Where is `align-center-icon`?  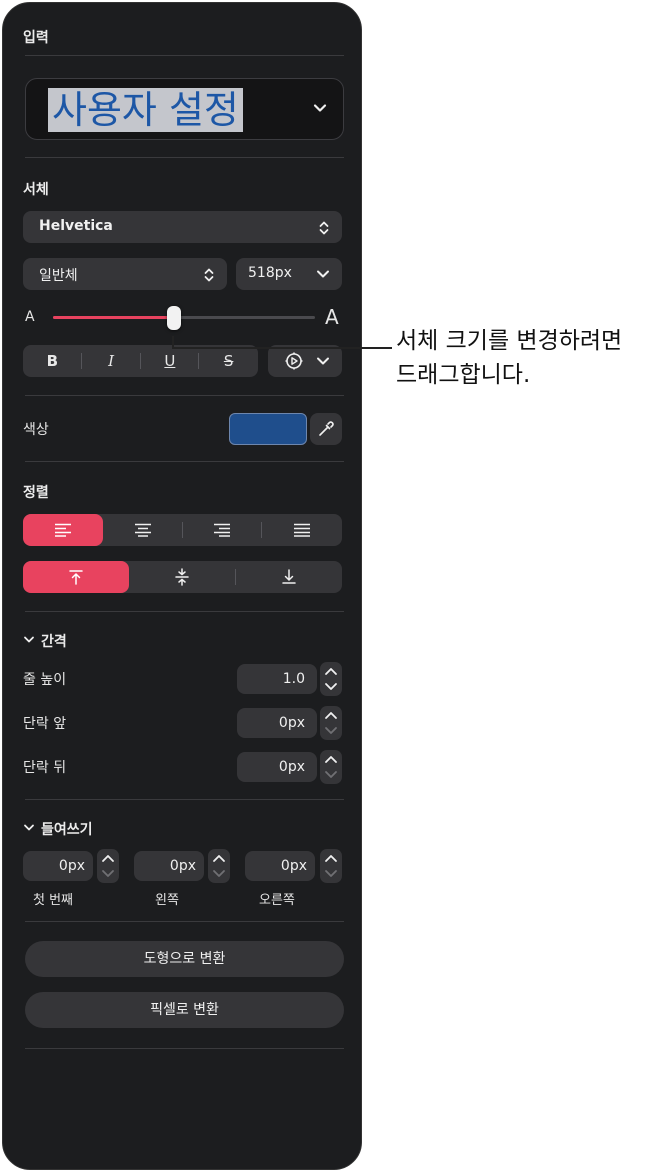
align-center-icon is located at coordinates (142, 530).